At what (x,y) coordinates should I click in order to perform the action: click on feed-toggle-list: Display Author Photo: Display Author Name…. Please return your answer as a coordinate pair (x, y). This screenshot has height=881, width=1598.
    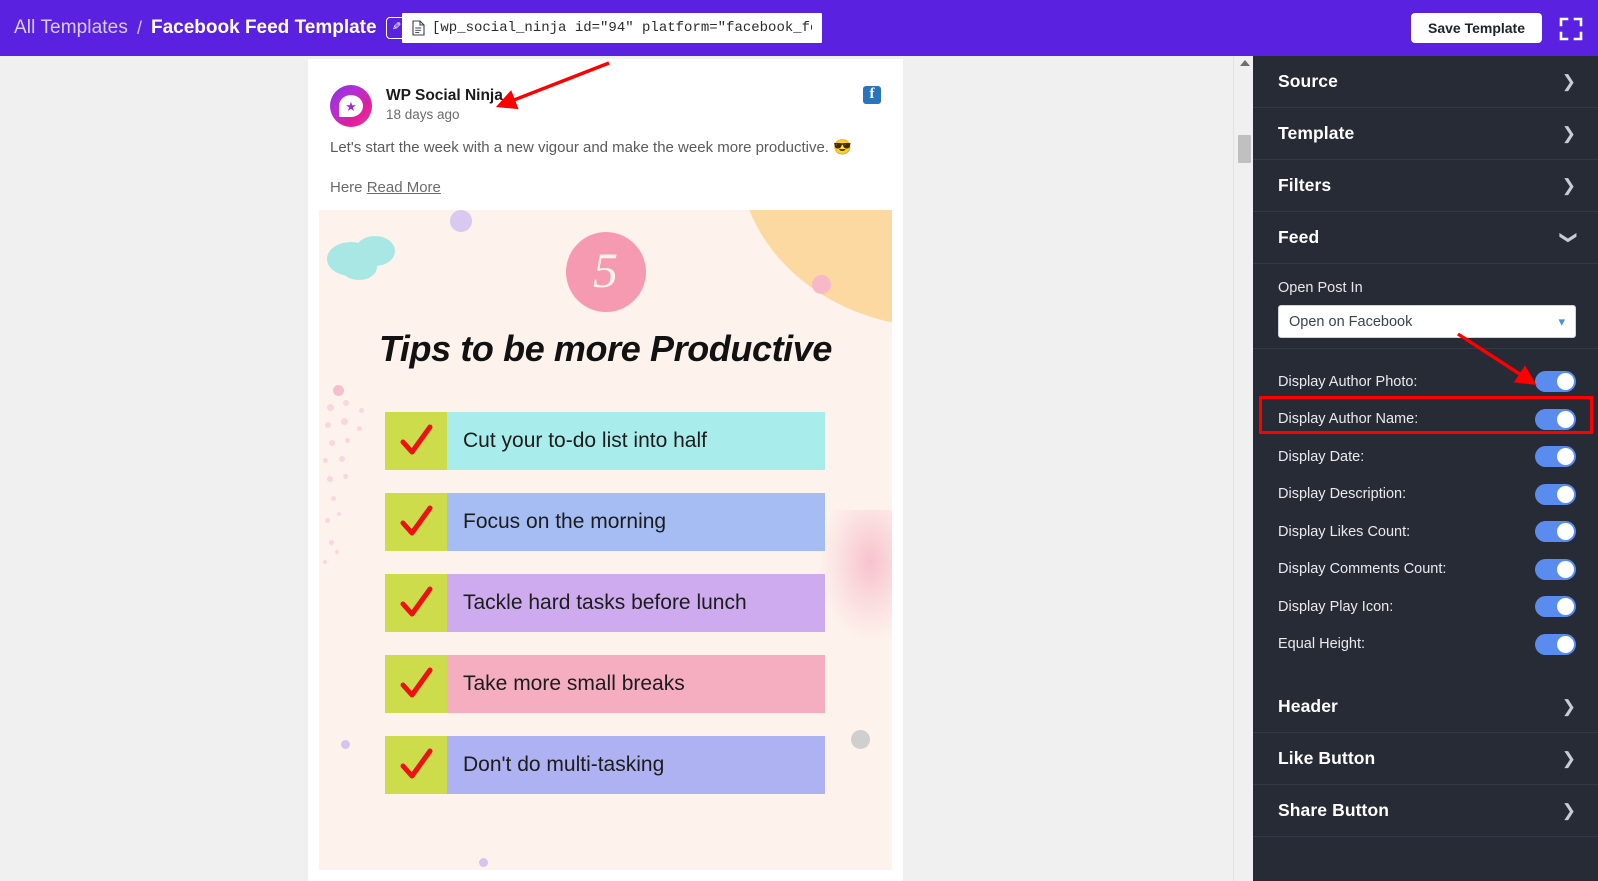
    Looking at the image, I should click on (1425, 515).